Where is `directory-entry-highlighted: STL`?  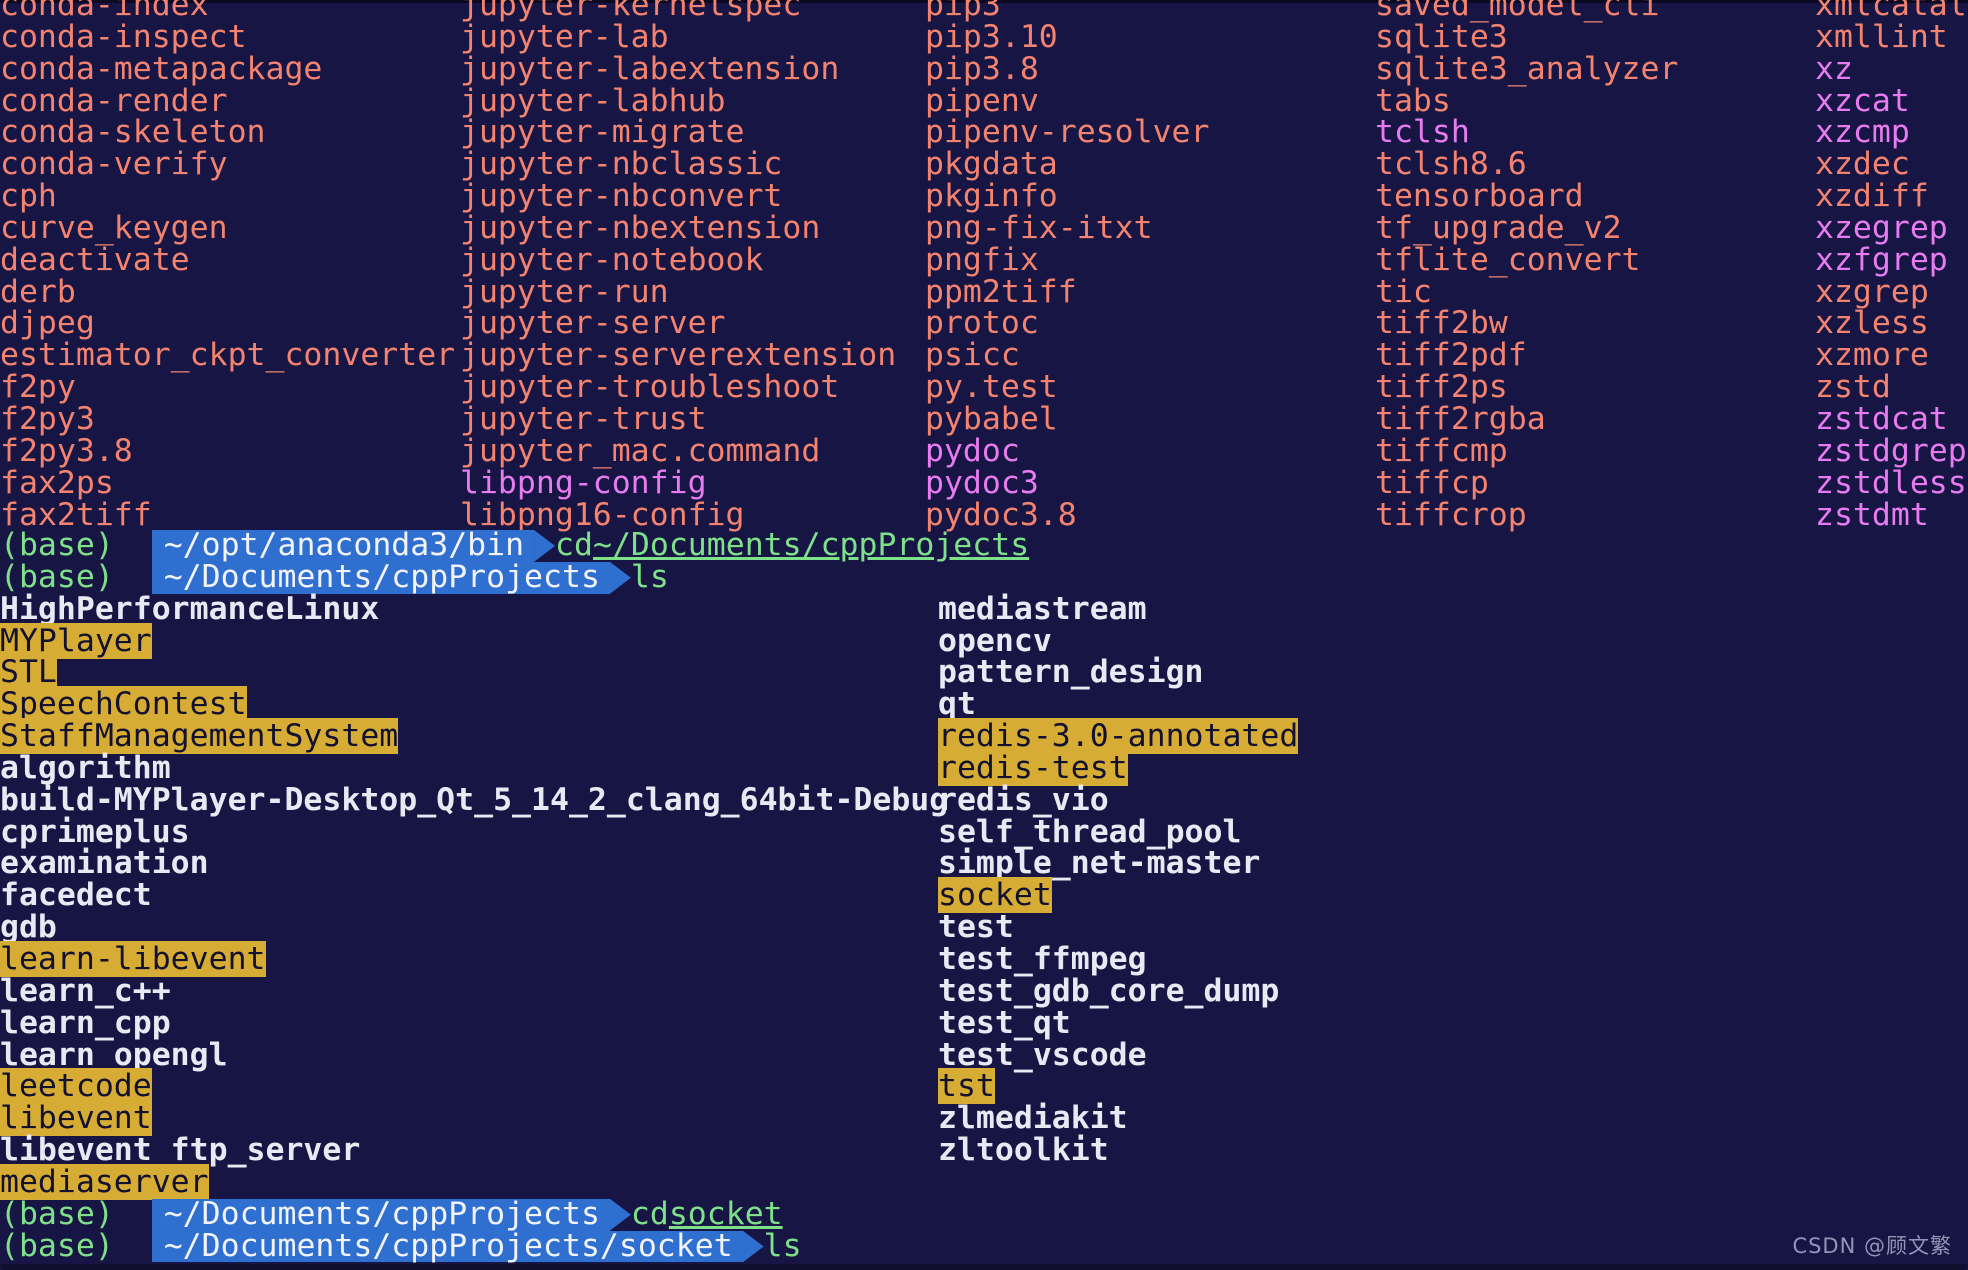 directory-entry-highlighted: STL is located at coordinates (28, 672).